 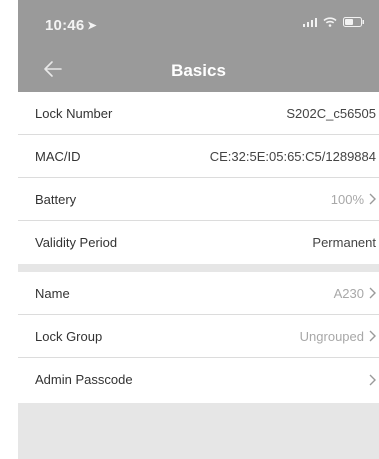 I want to click on row-label: Battery, so click(x=56, y=199).